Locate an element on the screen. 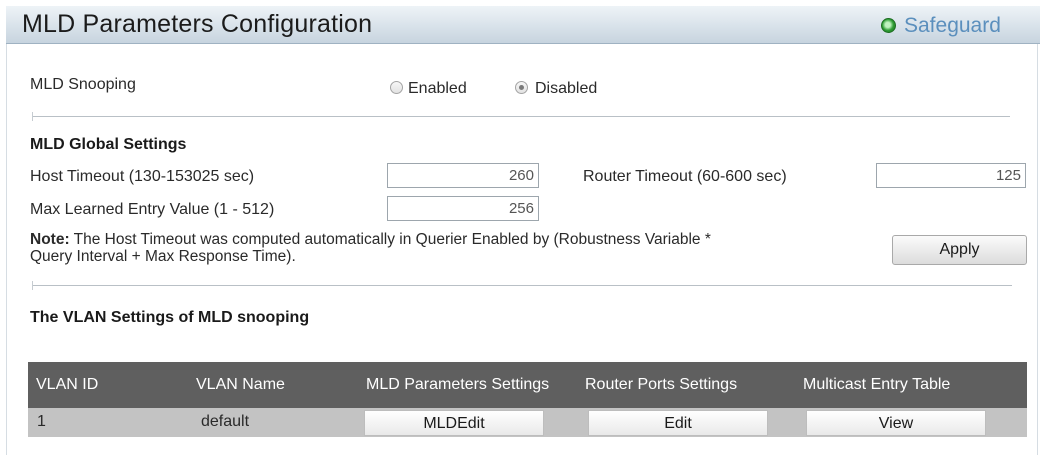 This screenshot has height=458, width=1043. apply-button: Apply is located at coordinates (959, 250).